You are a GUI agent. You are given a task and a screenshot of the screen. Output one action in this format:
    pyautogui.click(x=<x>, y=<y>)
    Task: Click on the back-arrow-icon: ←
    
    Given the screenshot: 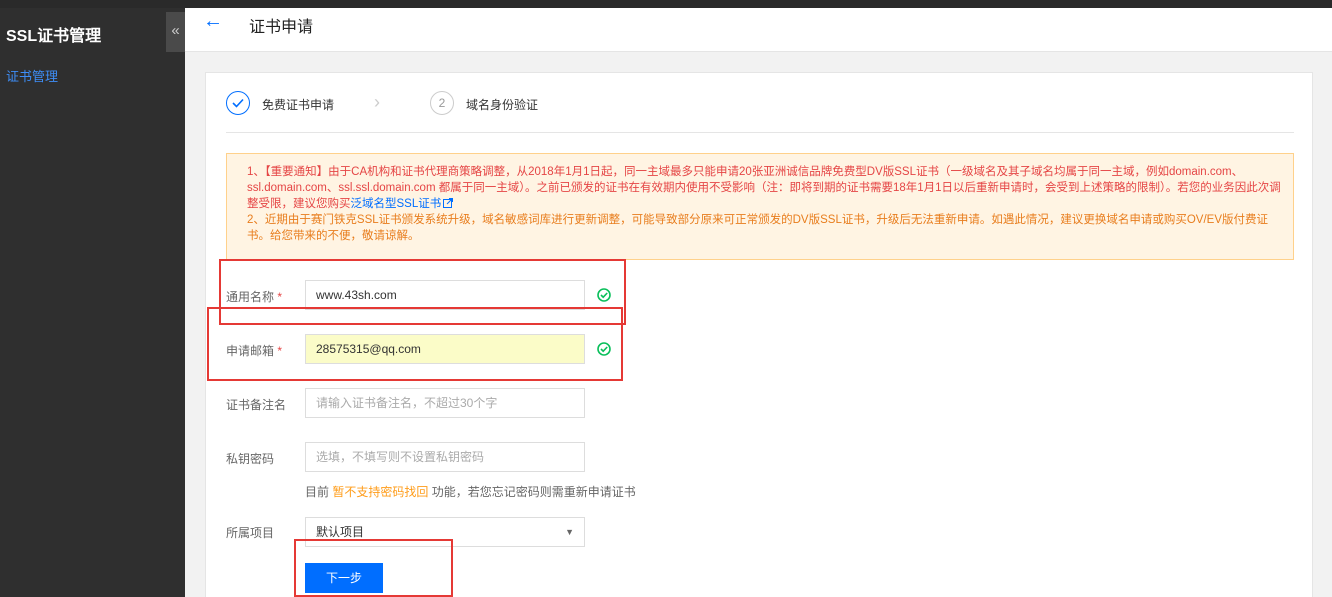 What is the action you would take?
    pyautogui.click(x=213, y=21)
    